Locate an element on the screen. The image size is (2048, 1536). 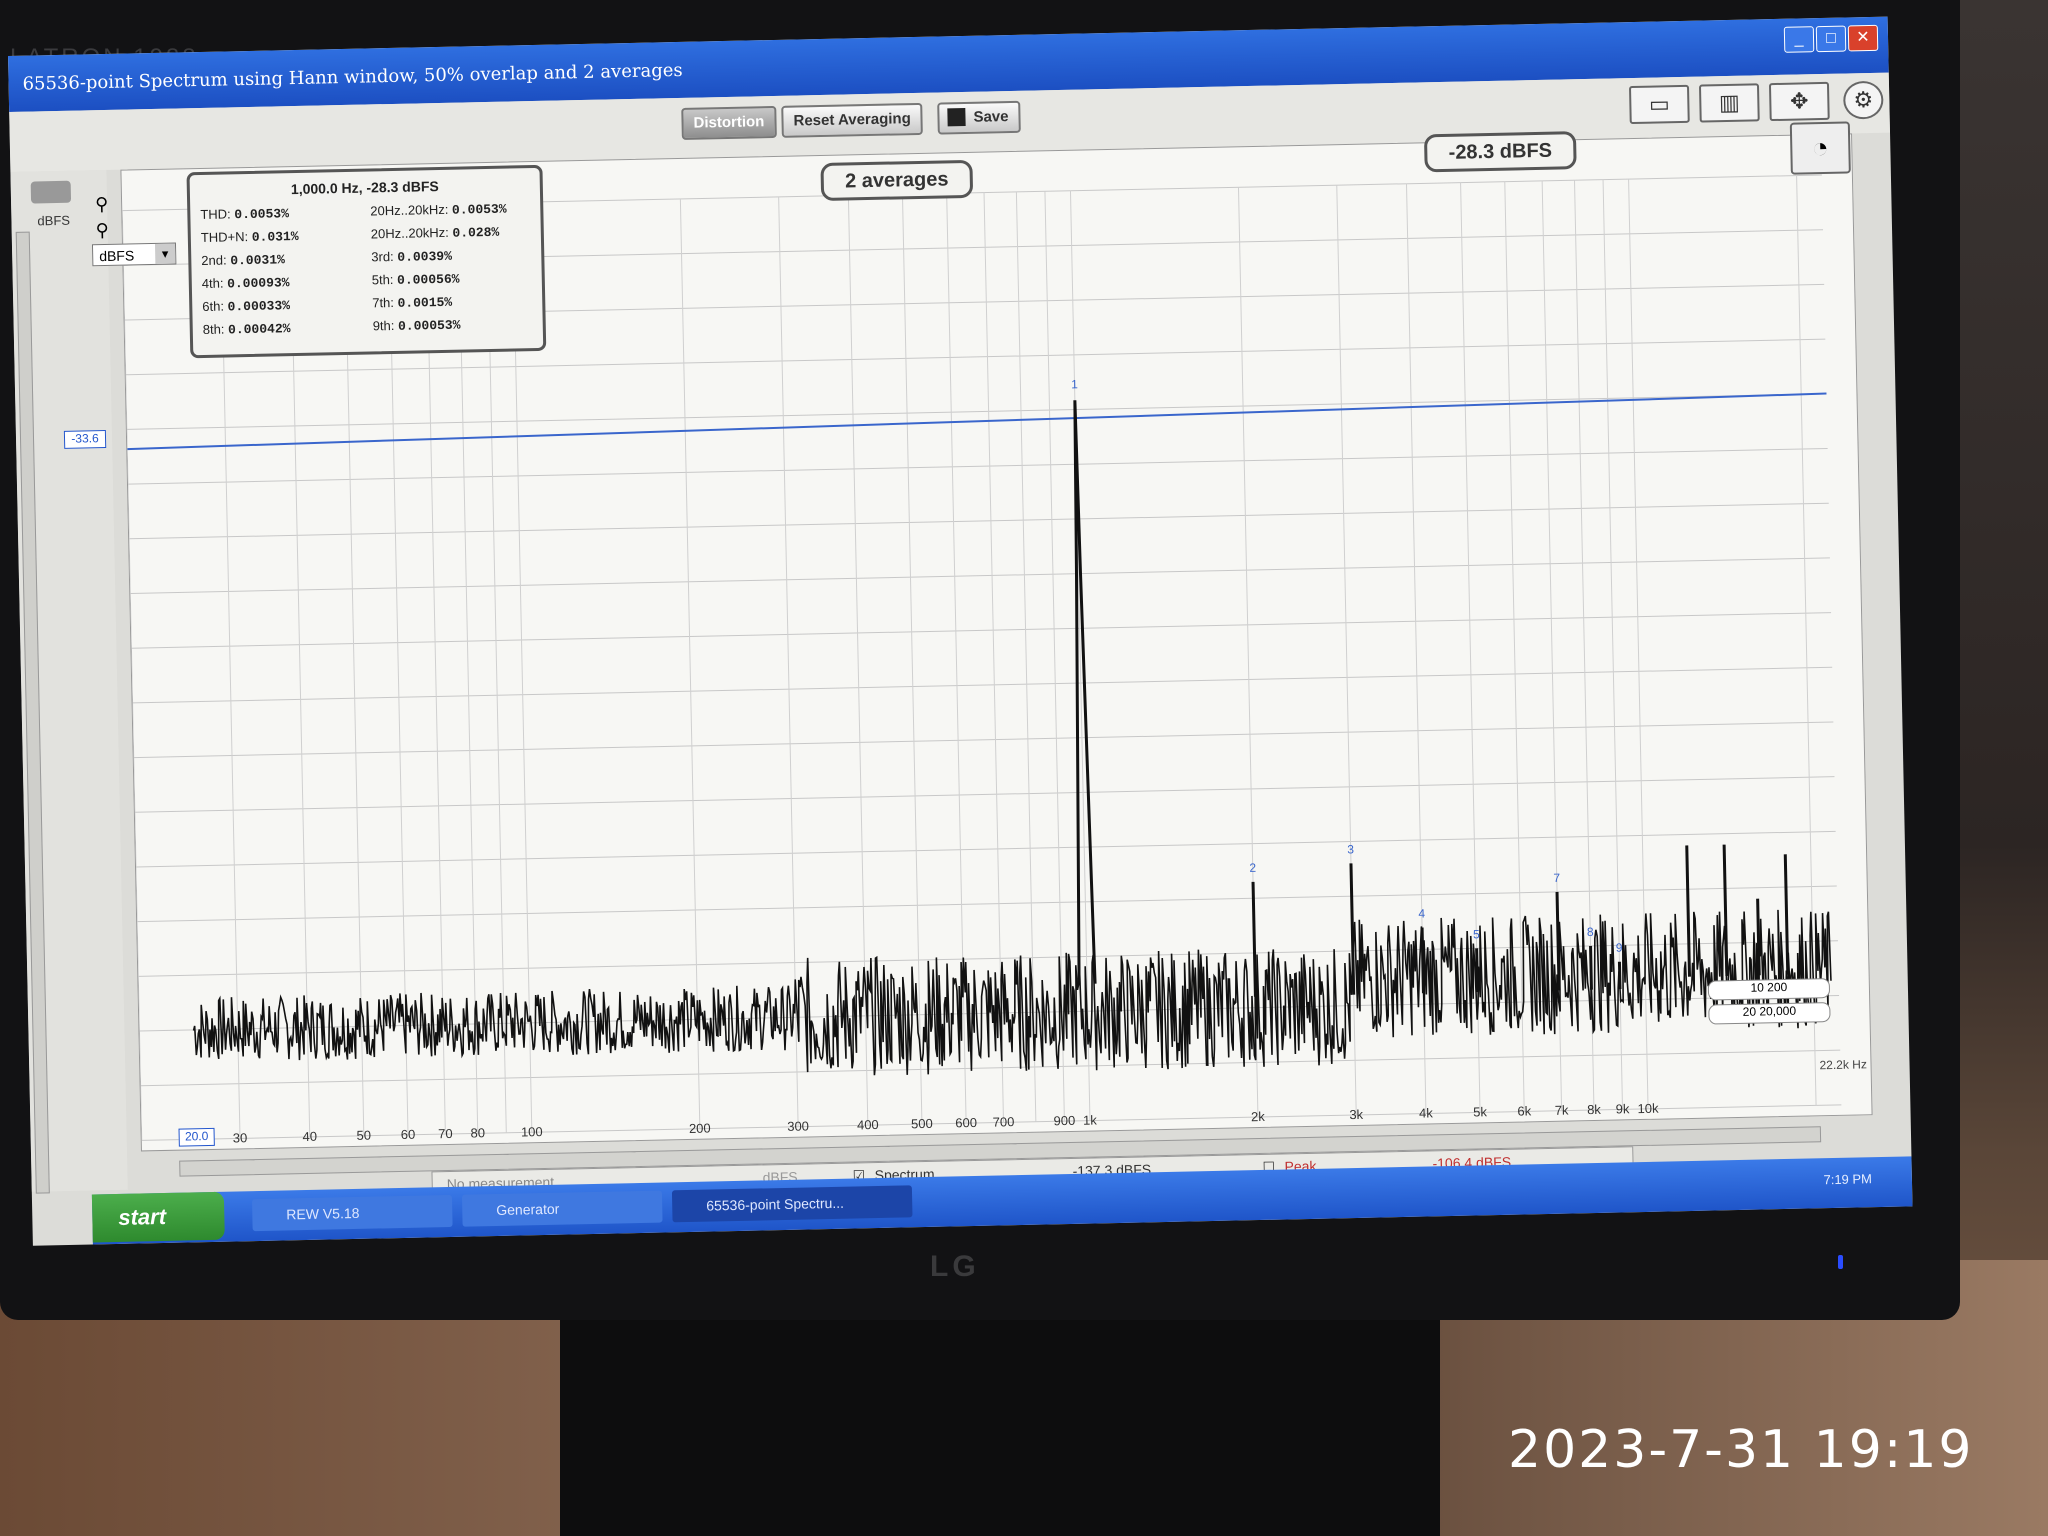
info-row-left: 4th: 0.00093% is located at coordinates (245, 283).